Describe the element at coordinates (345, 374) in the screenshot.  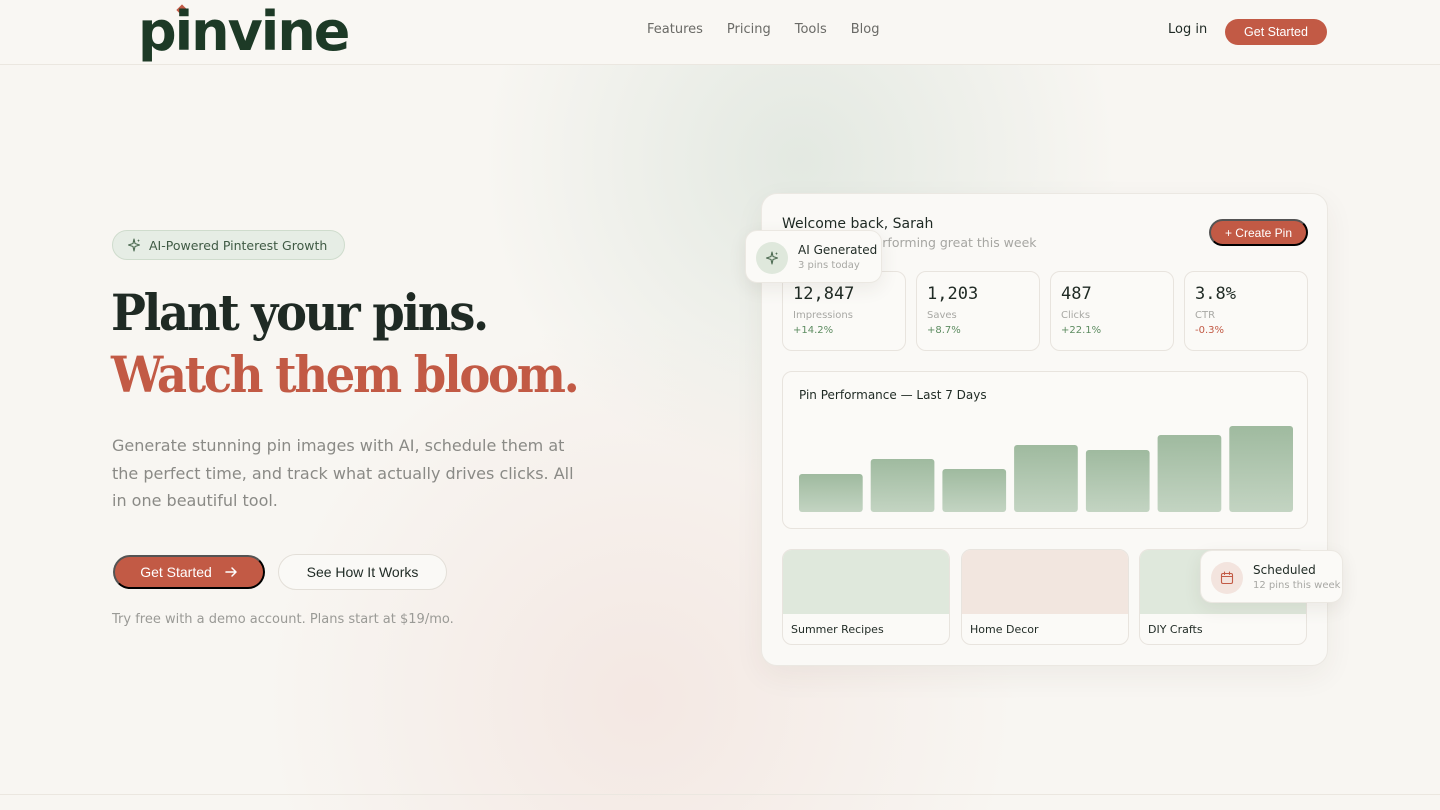
I see `headline-accent: Watch them bloom.` at that location.